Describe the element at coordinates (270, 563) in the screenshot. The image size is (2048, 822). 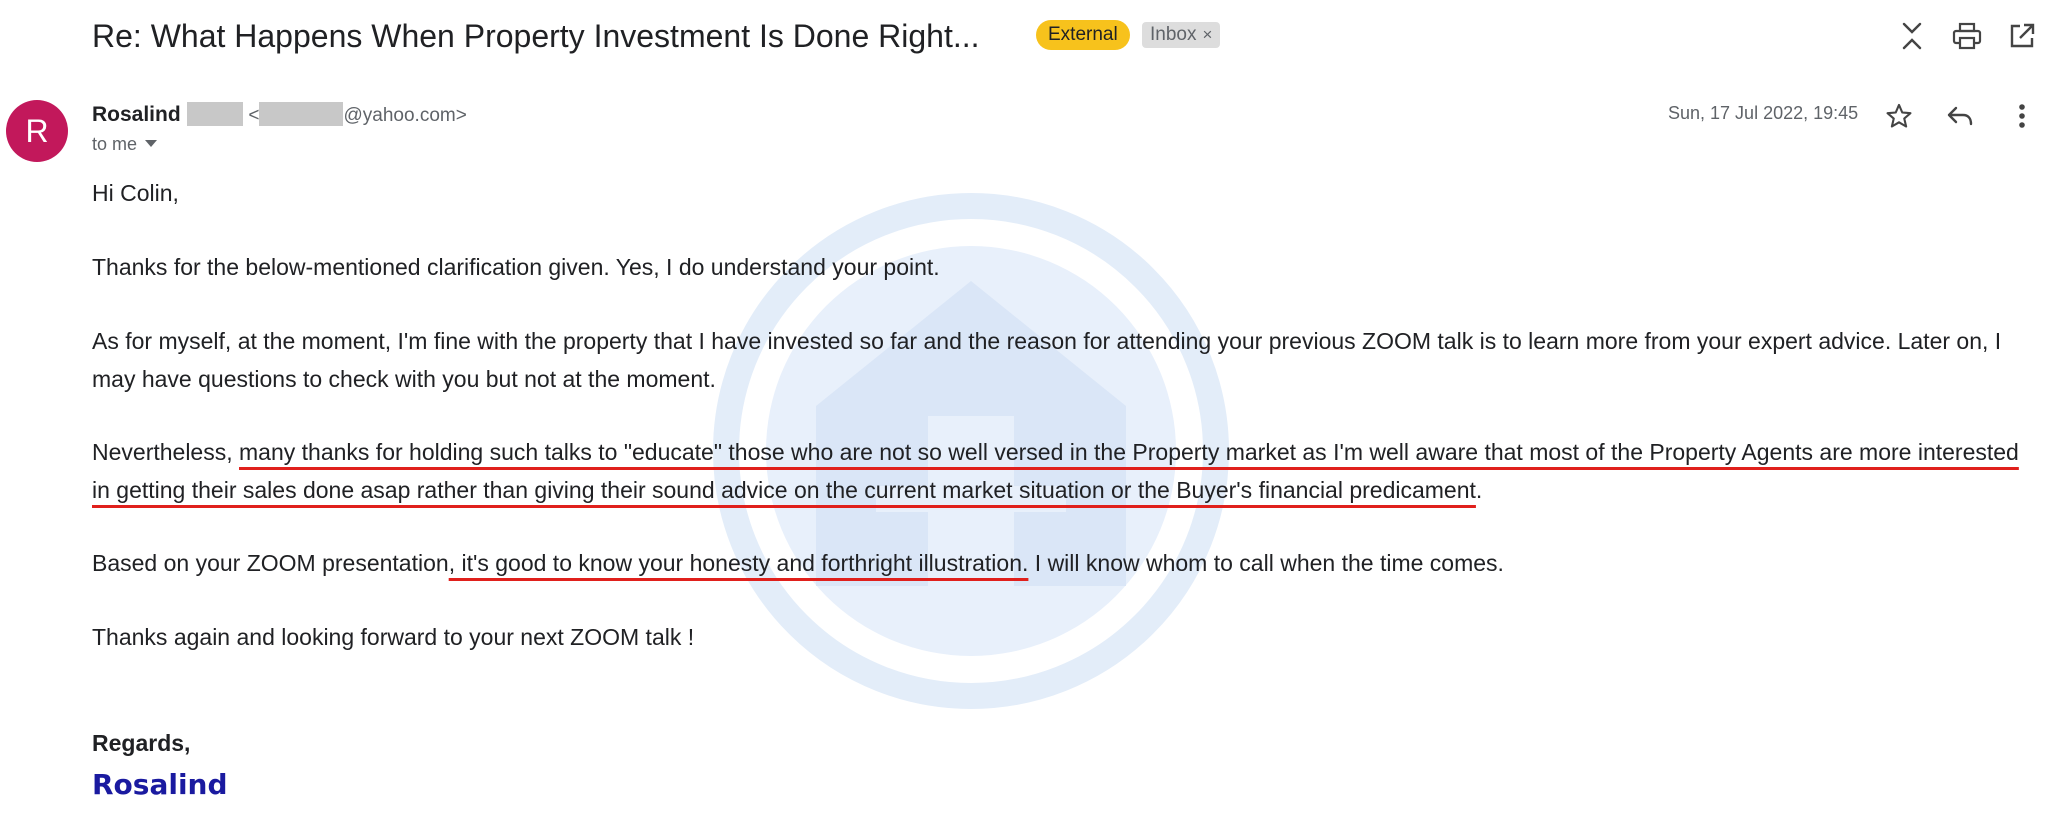
I see `paragraph-4-start: Based on your ZOOM presentation` at that location.